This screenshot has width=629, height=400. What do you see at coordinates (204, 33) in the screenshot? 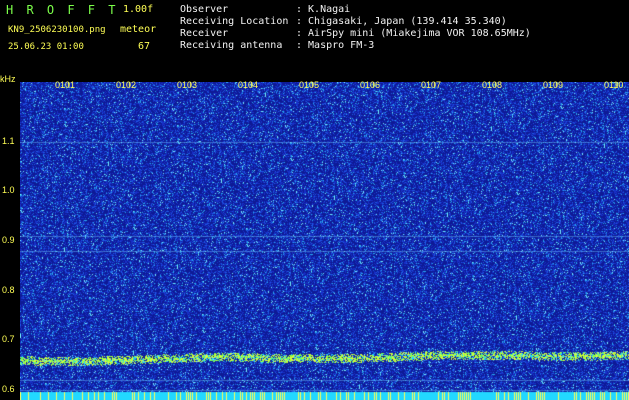
I see `receiver-label: Receiver` at bounding box center [204, 33].